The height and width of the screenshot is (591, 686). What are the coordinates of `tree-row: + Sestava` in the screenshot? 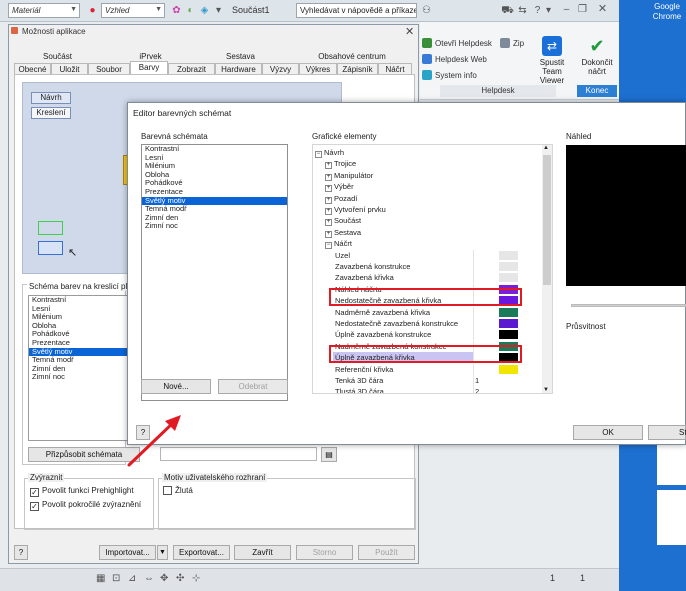 It's located at (428, 232).